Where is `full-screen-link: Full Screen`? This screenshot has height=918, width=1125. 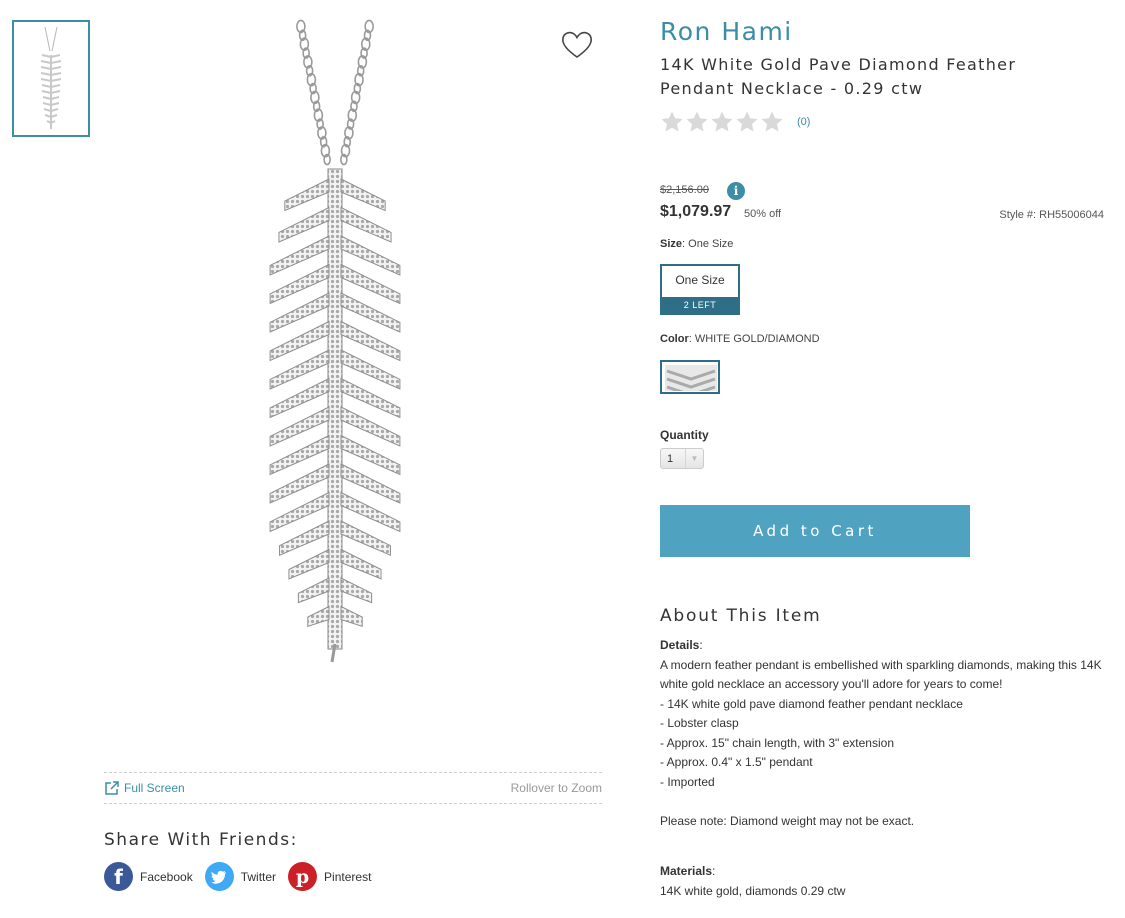
full-screen-link: Full Screen is located at coordinates (144, 788).